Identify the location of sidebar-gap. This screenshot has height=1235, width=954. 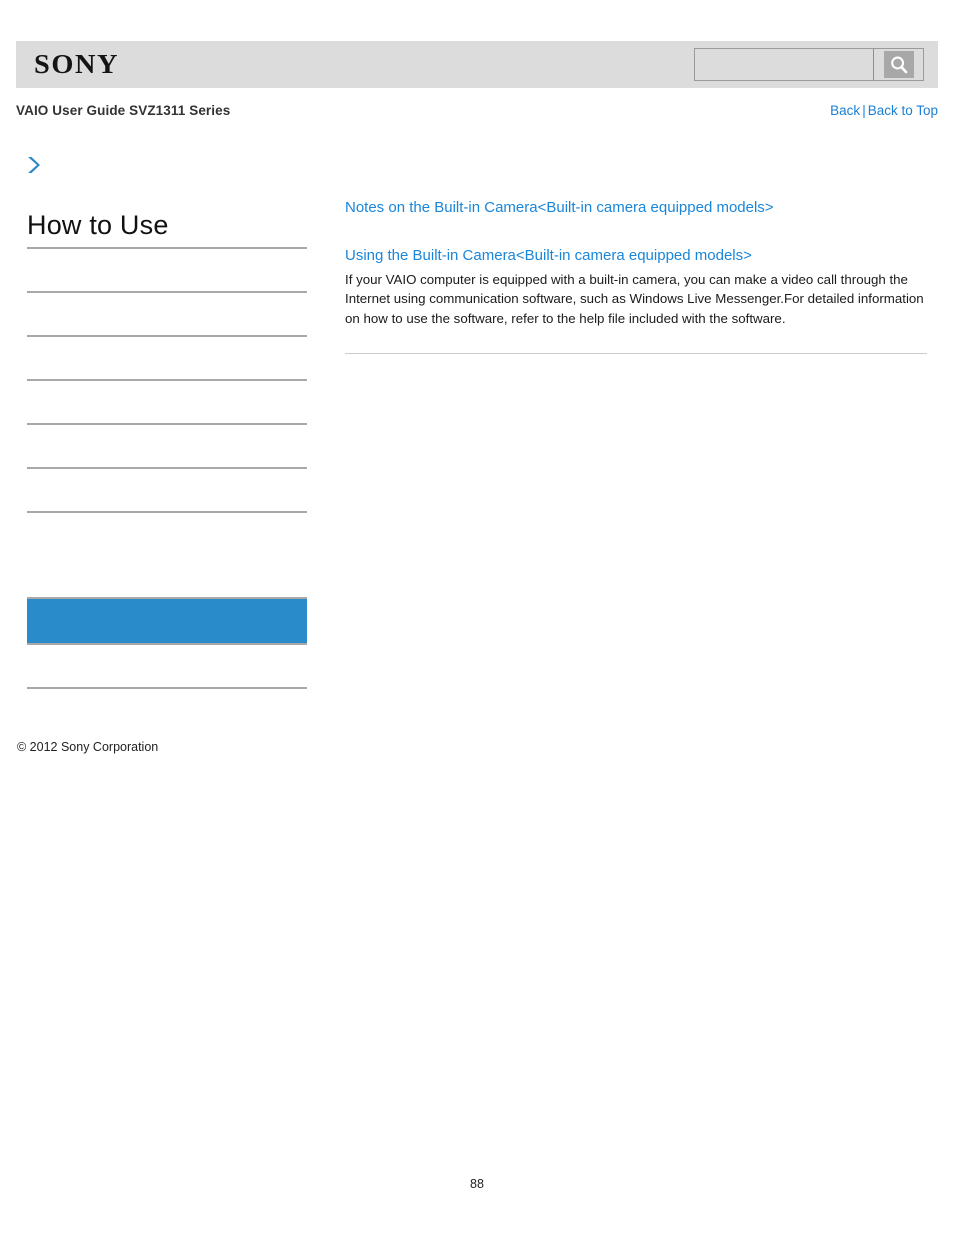
(167, 576).